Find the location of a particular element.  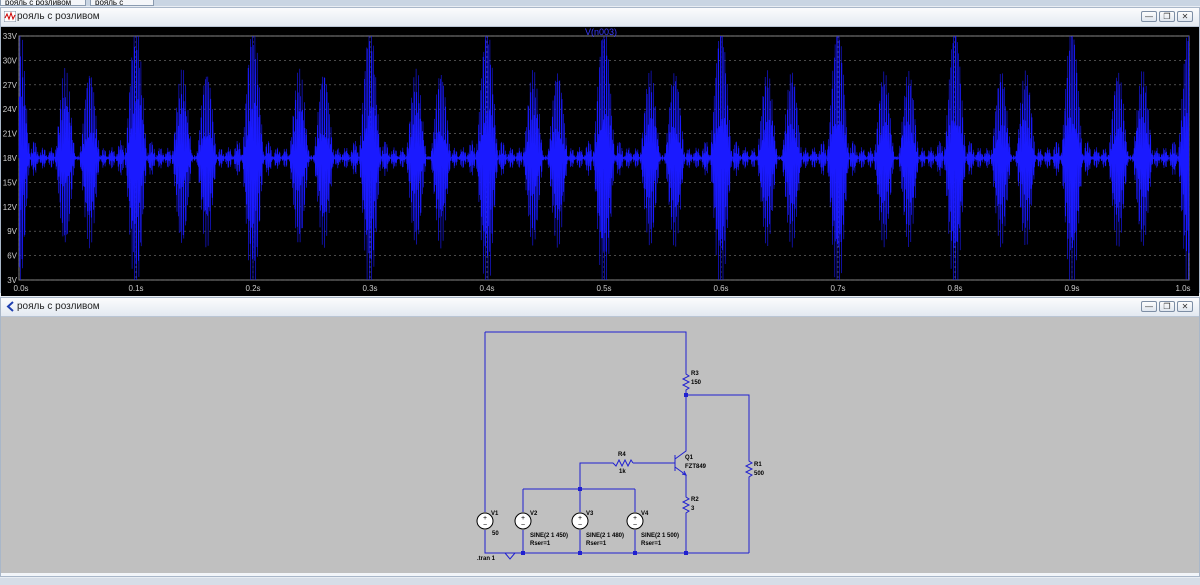

v3-value: SINE(2 1 480) is located at coordinates (605, 536).